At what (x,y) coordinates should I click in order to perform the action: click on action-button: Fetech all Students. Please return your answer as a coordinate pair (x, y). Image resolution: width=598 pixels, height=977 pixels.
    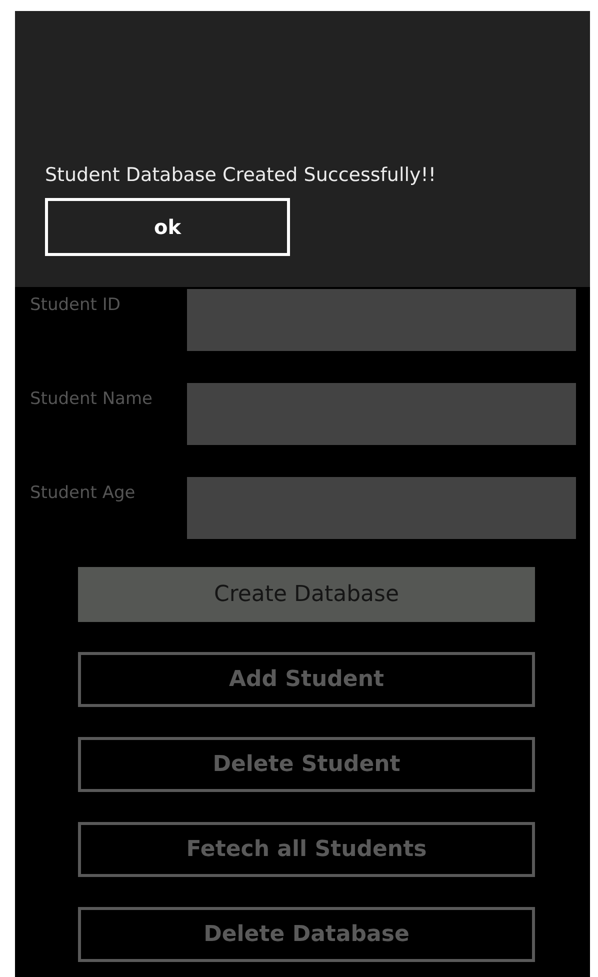
    Looking at the image, I should click on (306, 849).